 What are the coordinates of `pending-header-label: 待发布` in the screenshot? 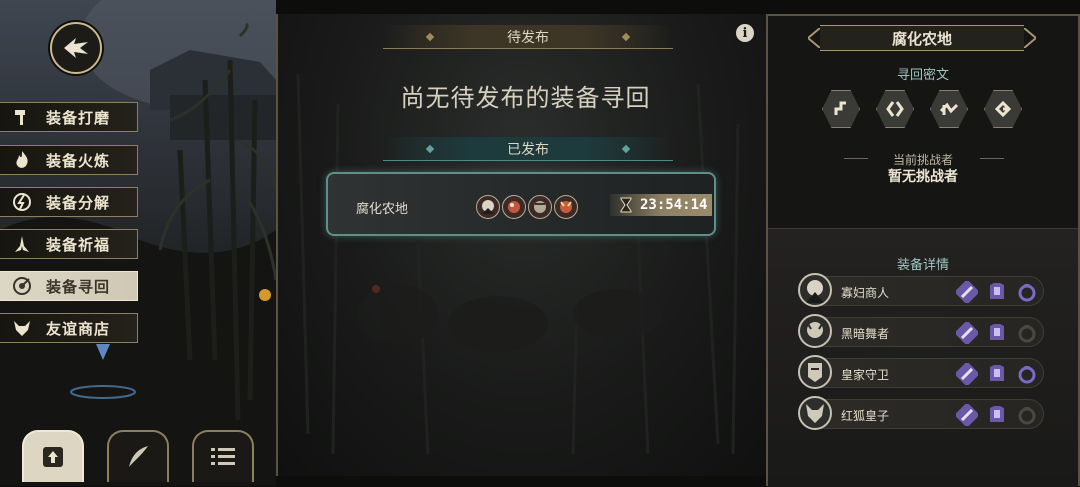 It's located at (528, 37).